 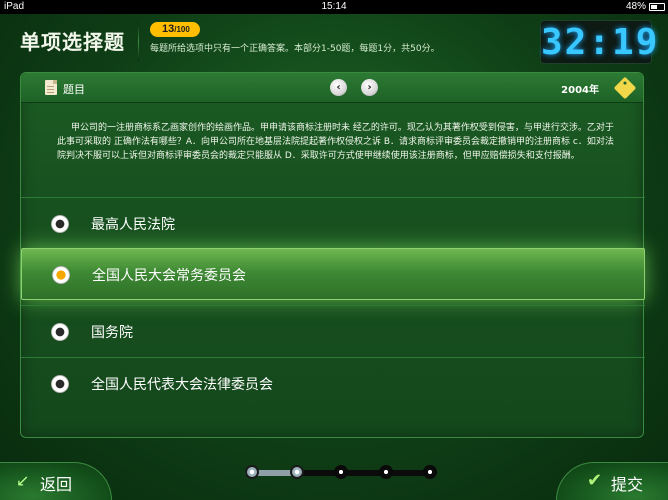 I want to click on answer-option-3: 国务院, so click(x=333, y=331).